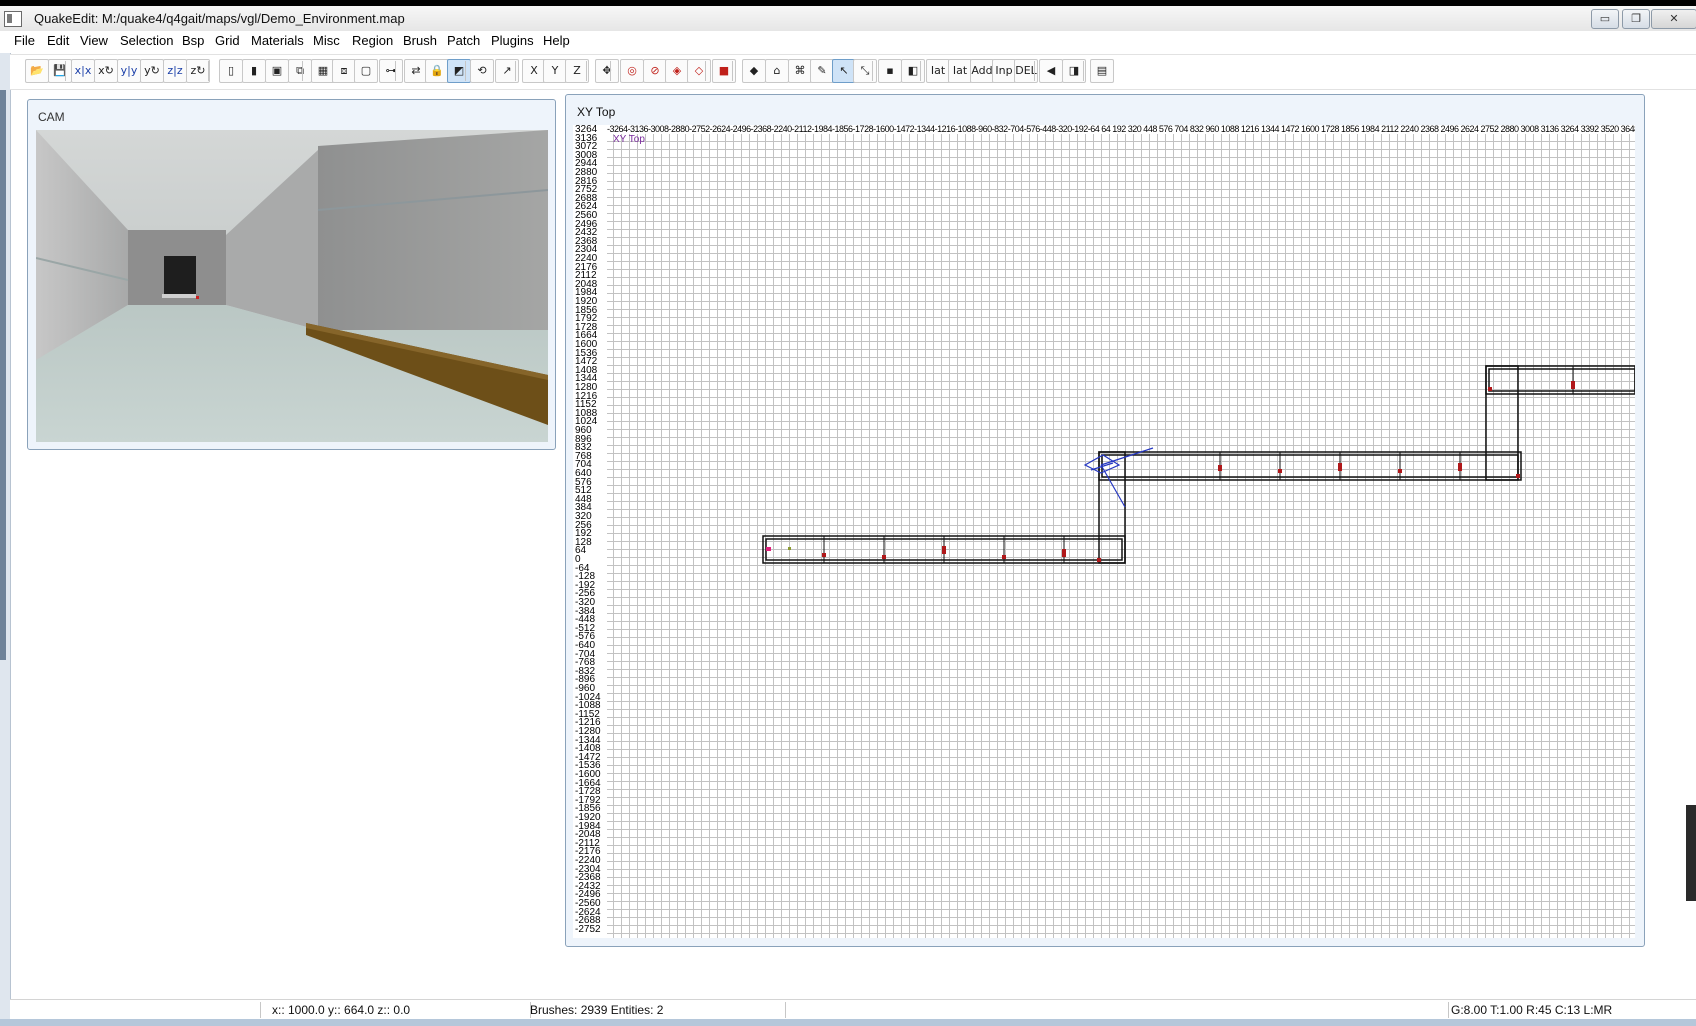 The height and width of the screenshot is (1026, 1696). I want to click on save-button: 💾, so click(60, 71).